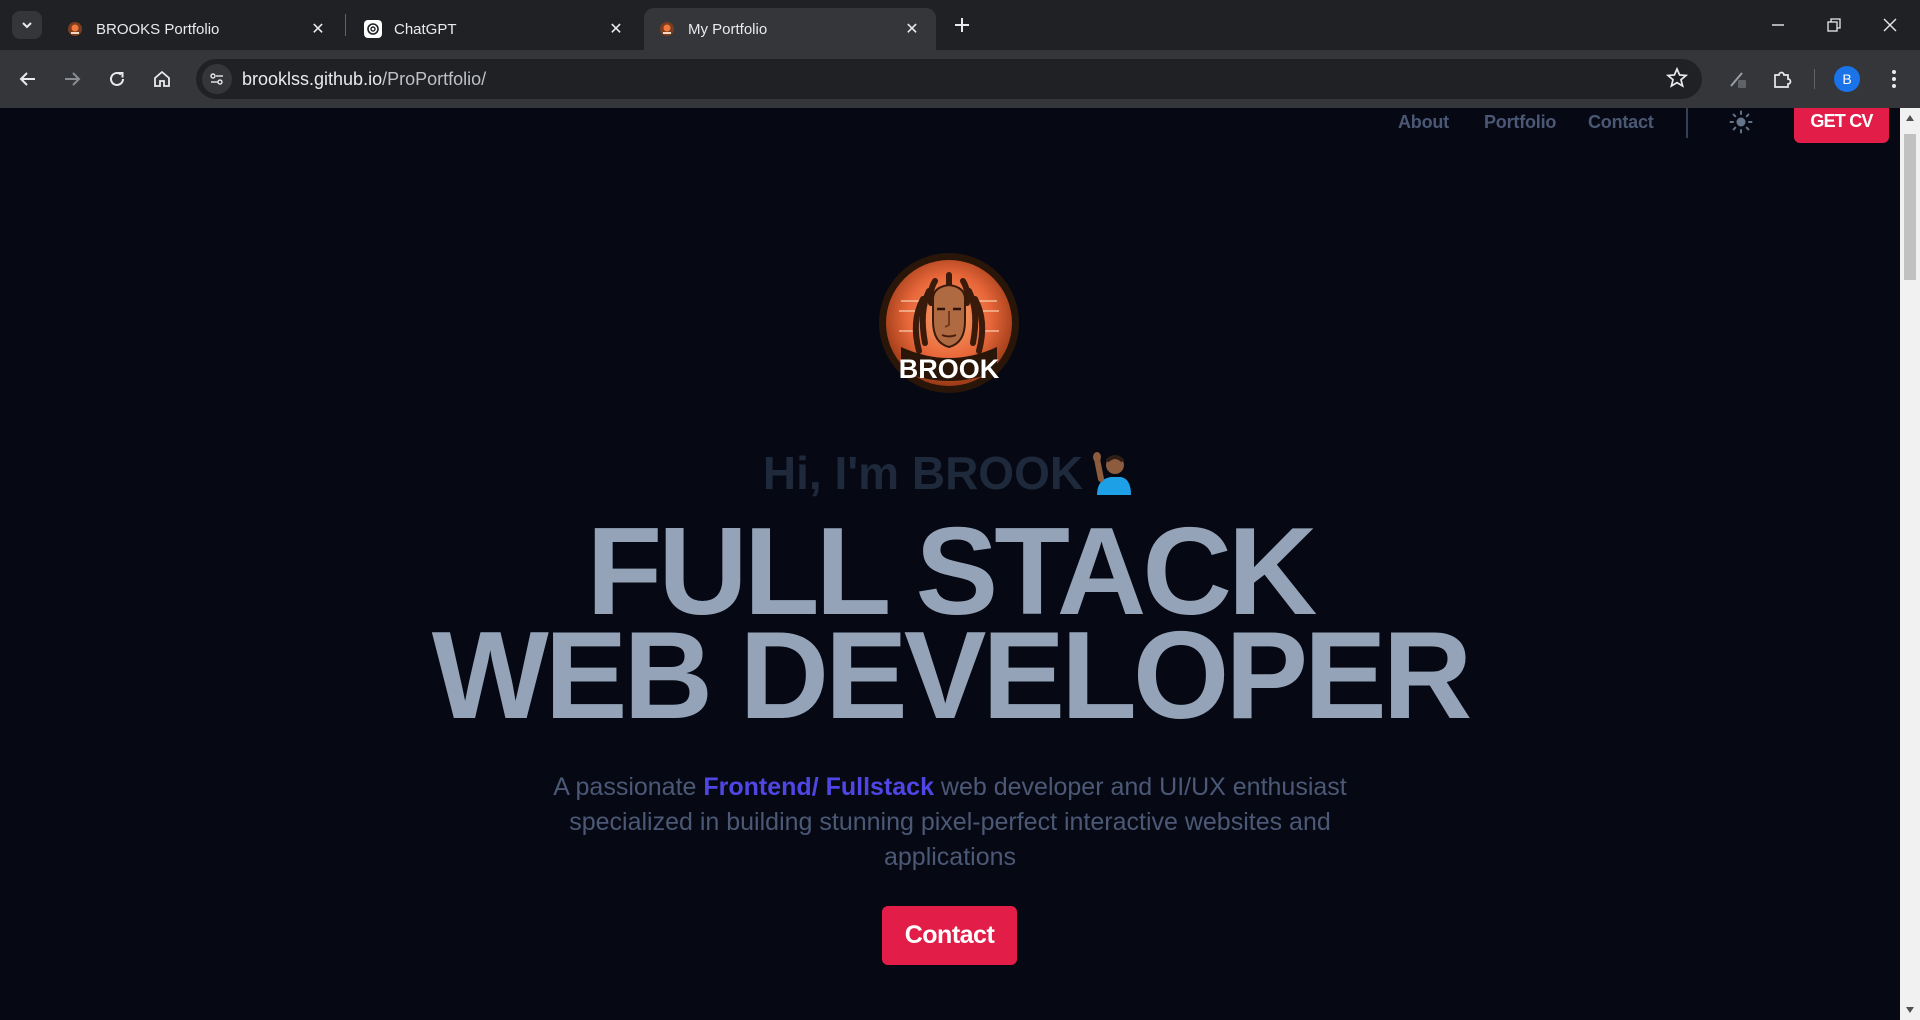 The image size is (1920, 1020). I want to click on minimize-icon, so click(1778, 25).